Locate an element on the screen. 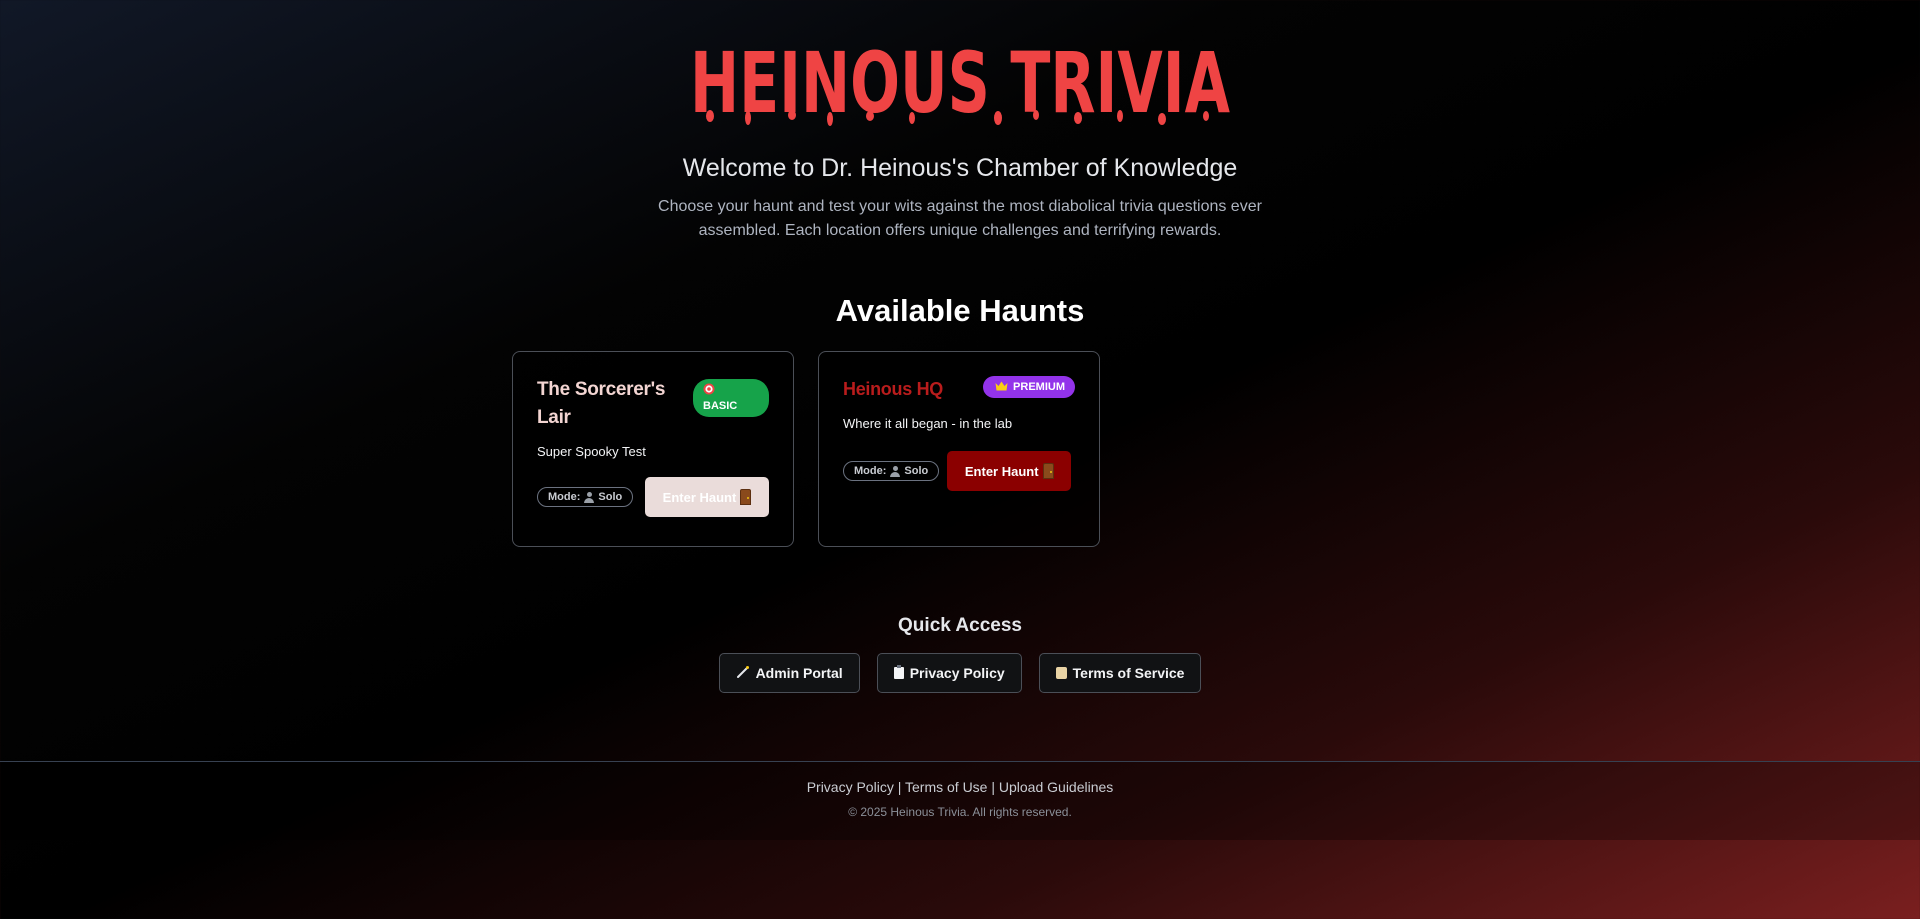  privacy-policy-label: Privacy Policy is located at coordinates (957, 673).